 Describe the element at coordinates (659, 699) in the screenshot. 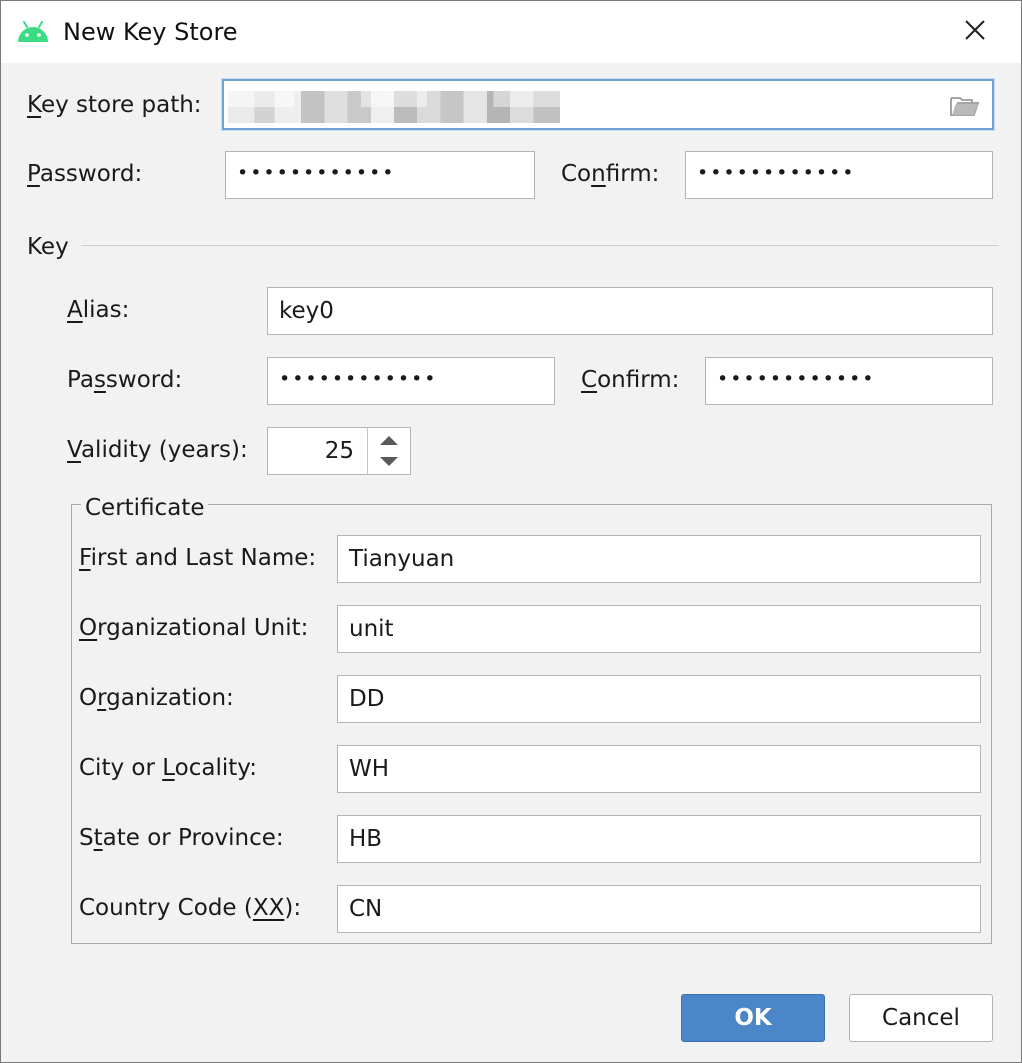

I see `organization-input: DD` at that location.